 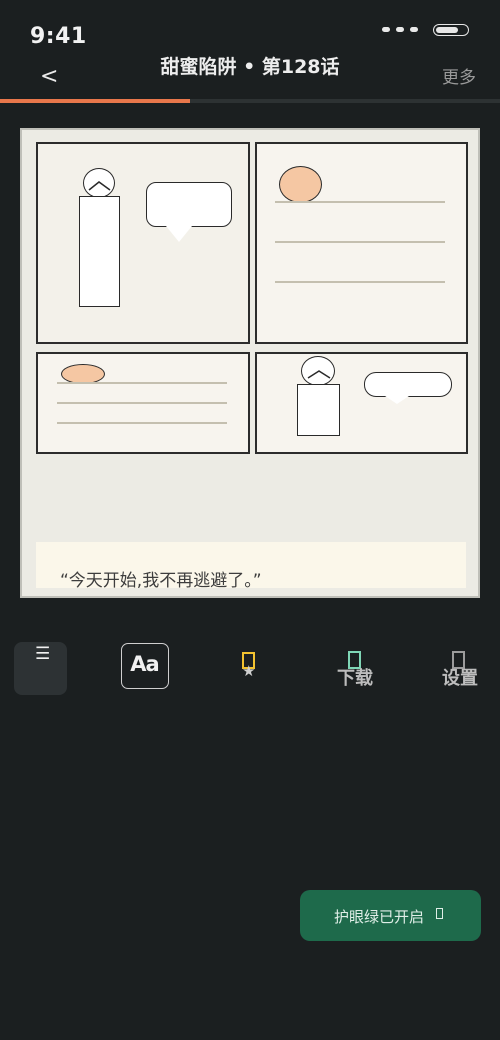 What do you see at coordinates (161, 581) in the screenshot?
I see `caption-text: “今天开始,我不再逃避了。”` at bounding box center [161, 581].